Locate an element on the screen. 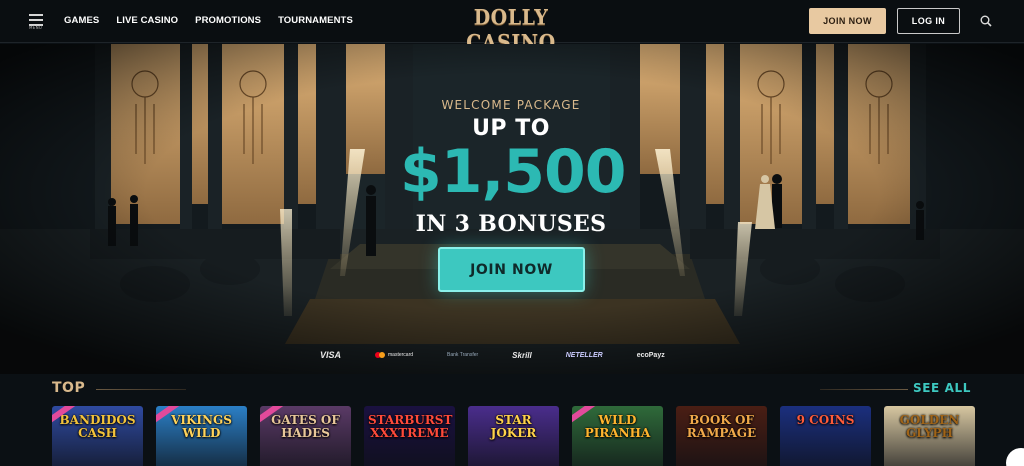 The height and width of the screenshot is (466, 1024). game-tile: VIKINGS WILD is located at coordinates (201, 436).